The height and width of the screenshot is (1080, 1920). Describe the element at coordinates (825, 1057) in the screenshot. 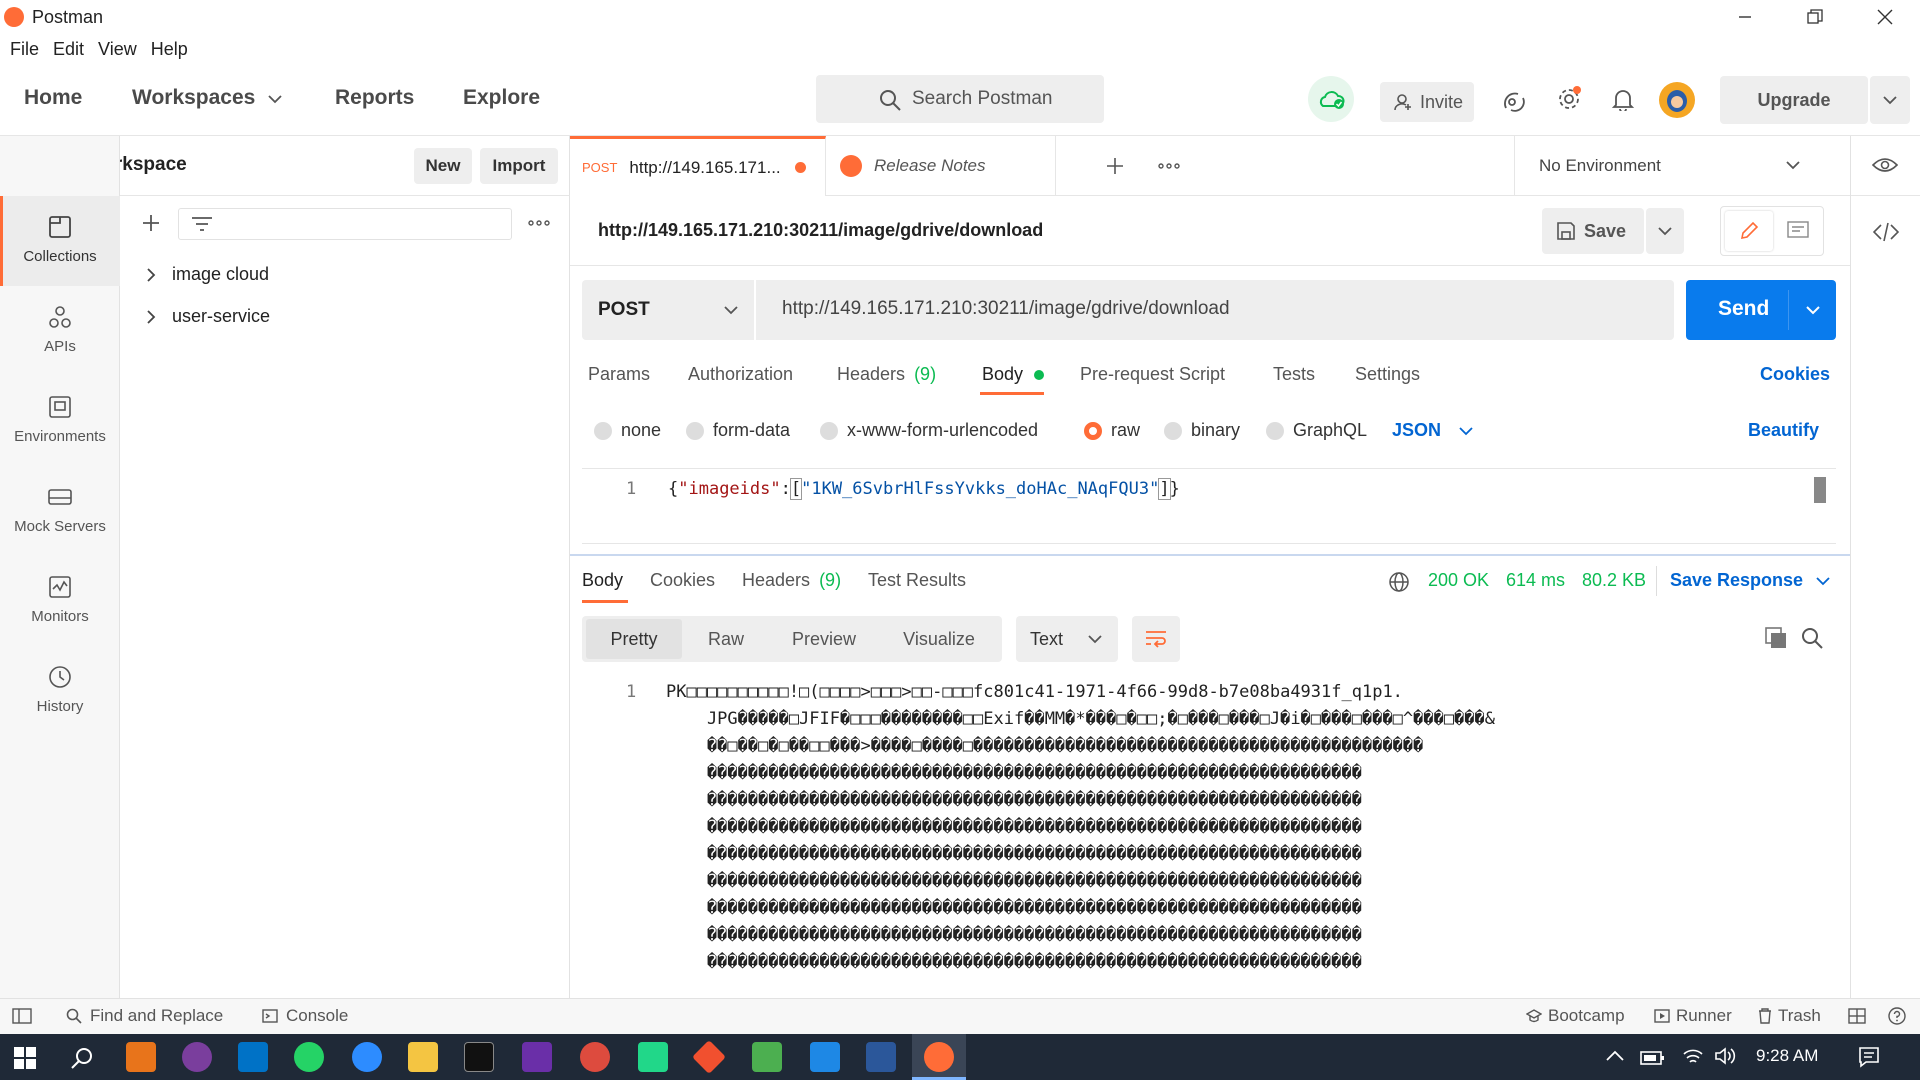

I see `store-icon` at that location.